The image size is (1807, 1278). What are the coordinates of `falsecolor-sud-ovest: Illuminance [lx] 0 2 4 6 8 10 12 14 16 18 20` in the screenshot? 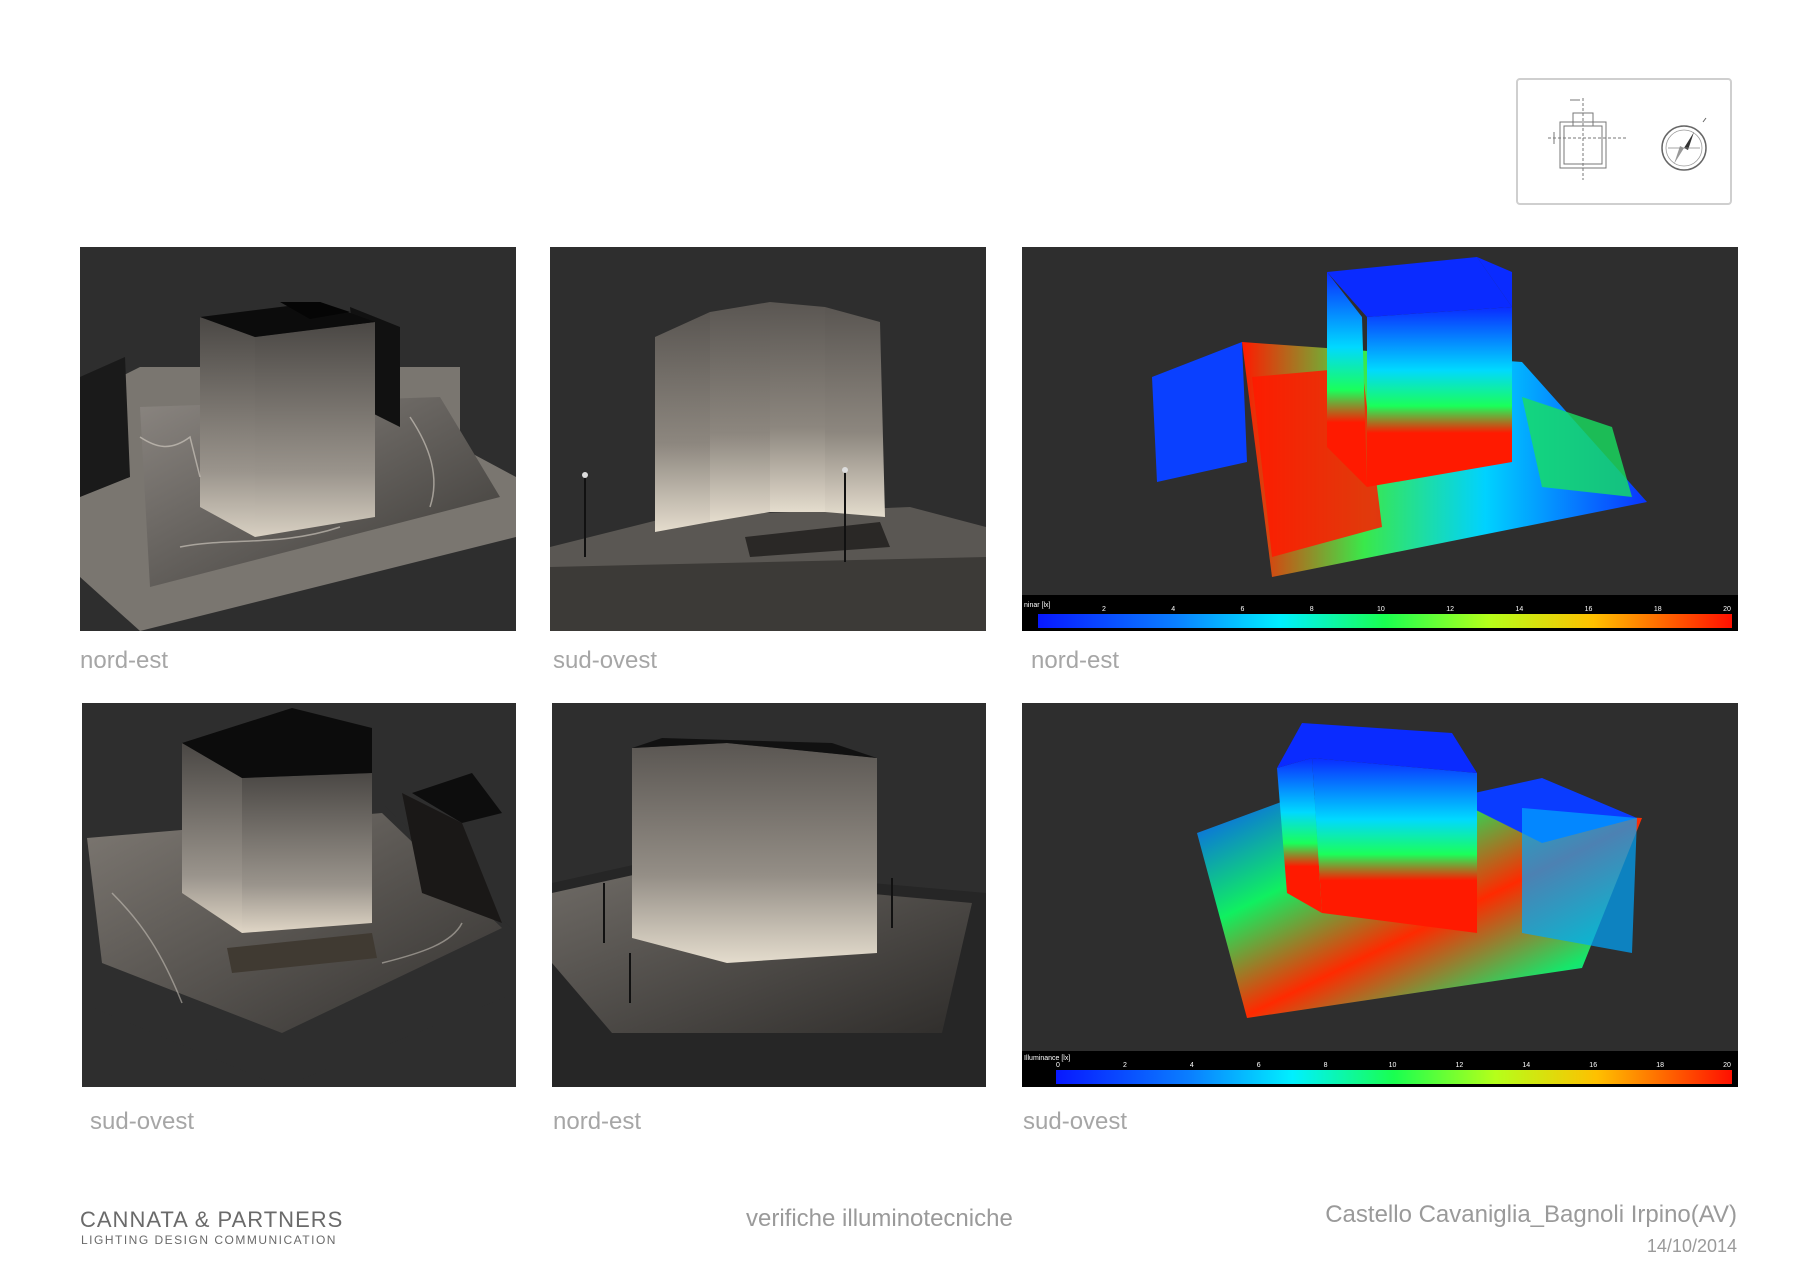 It's located at (1380, 895).